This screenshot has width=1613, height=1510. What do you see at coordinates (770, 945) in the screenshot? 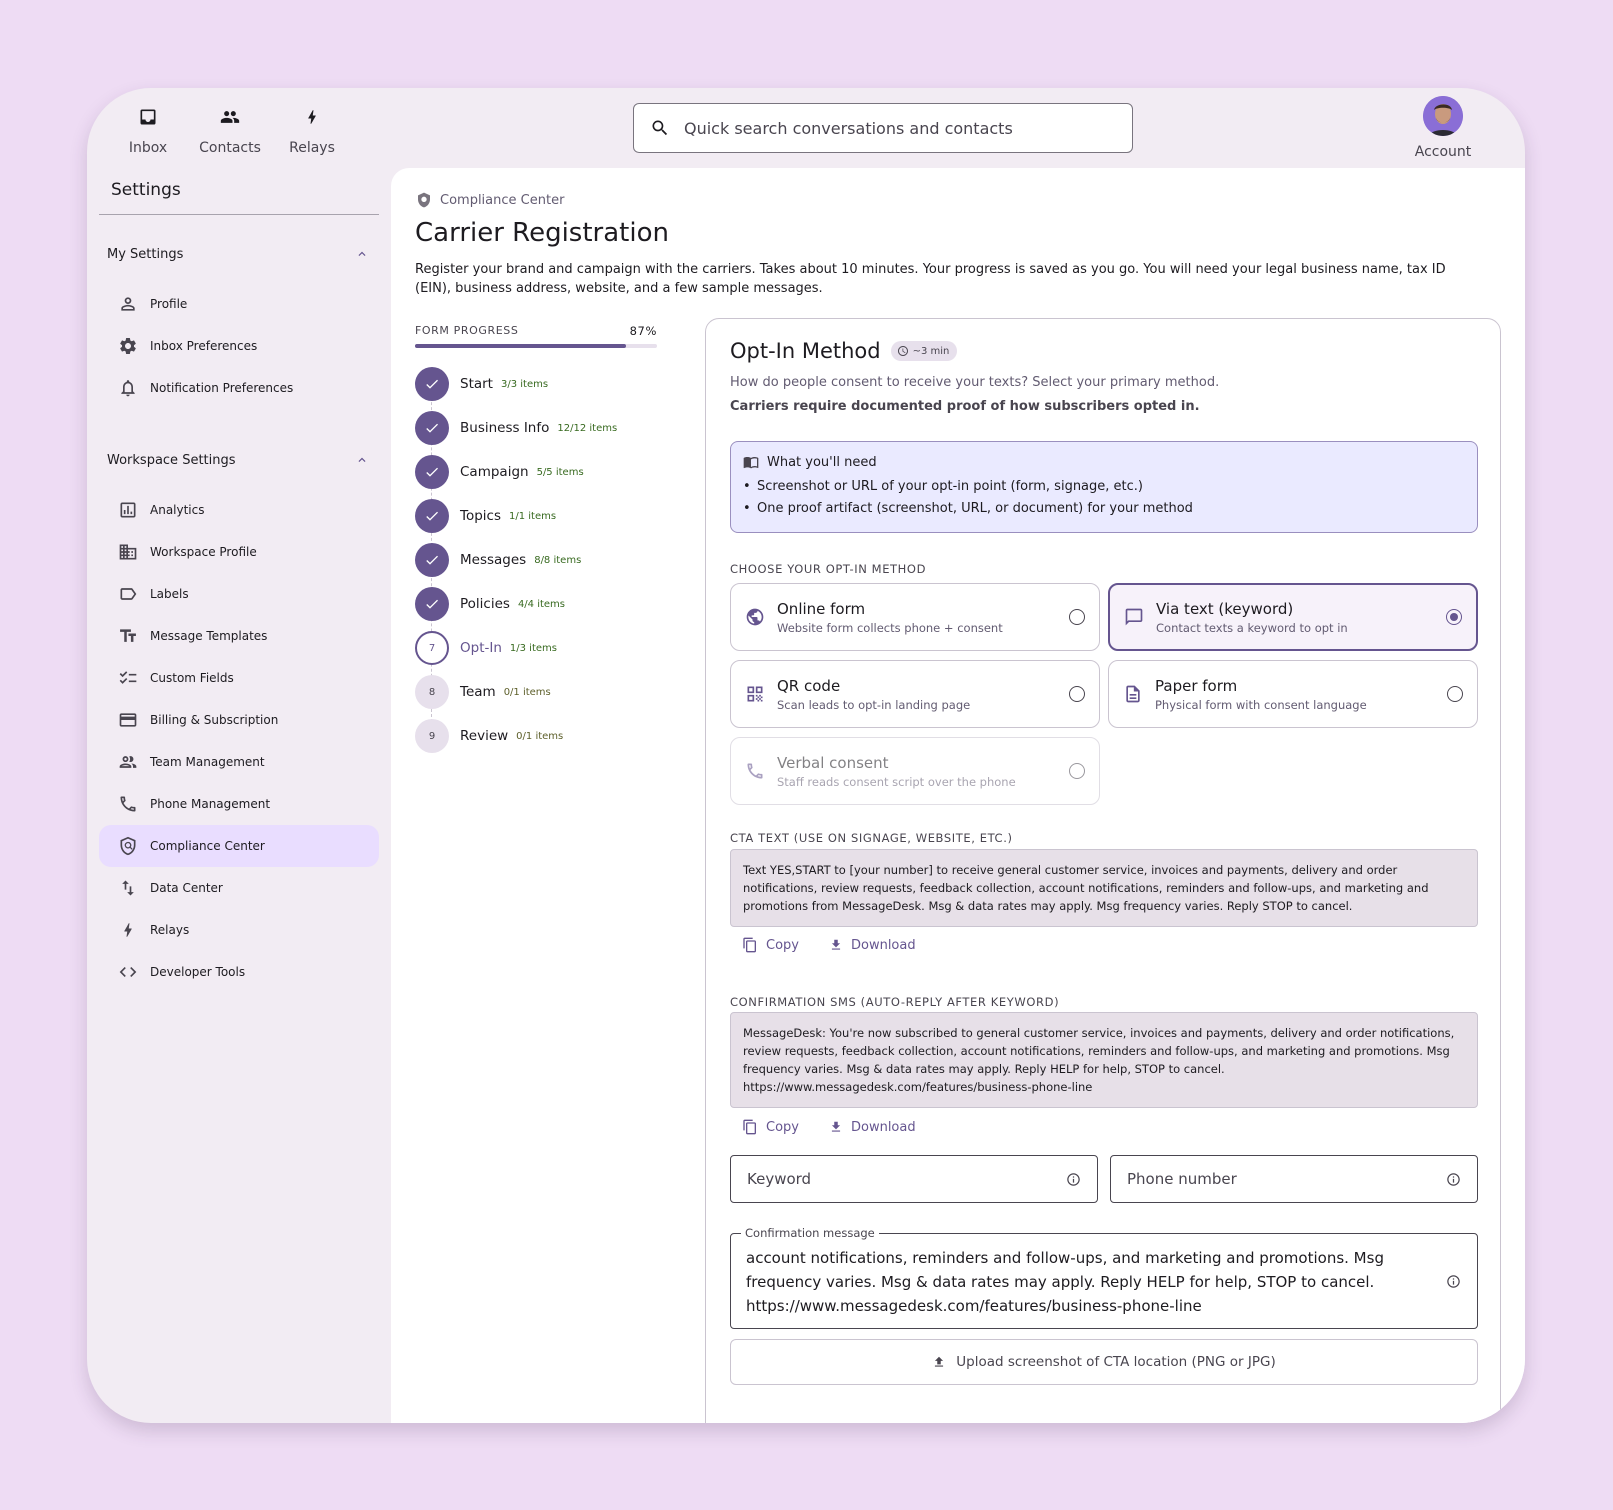
I see `cta-copy-button: Copy` at bounding box center [770, 945].